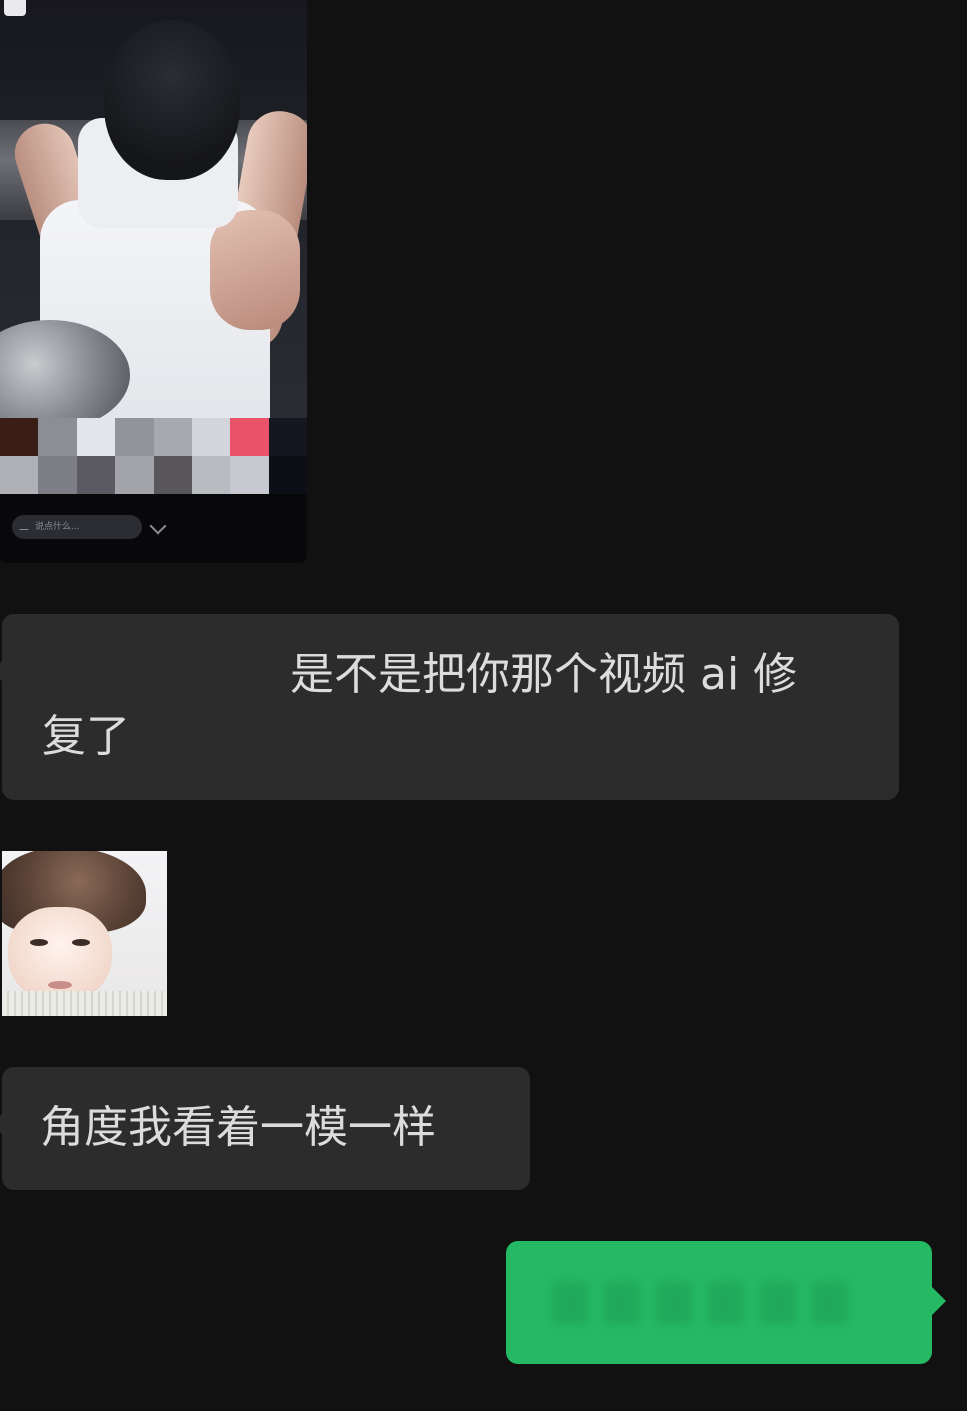 The height and width of the screenshot is (1411, 967). I want to click on portrait-lips, so click(60, 985).